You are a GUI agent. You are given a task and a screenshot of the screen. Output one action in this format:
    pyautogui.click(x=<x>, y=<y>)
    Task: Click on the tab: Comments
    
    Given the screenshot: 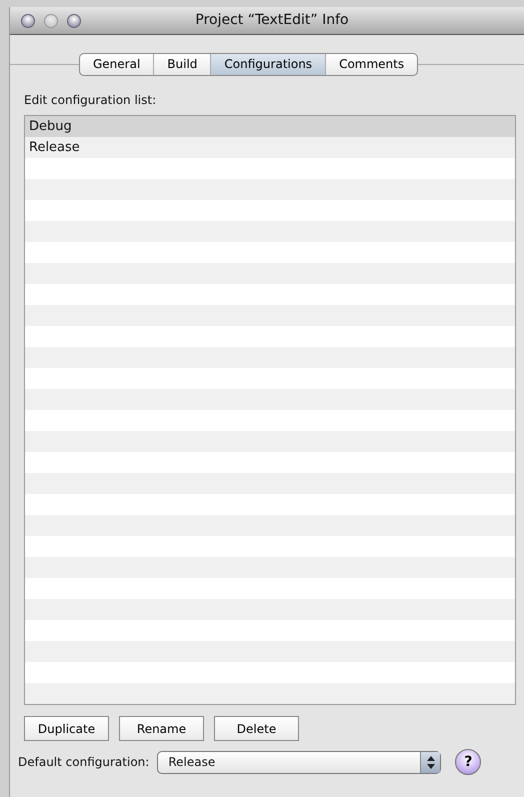 What is the action you would take?
    pyautogui.click(x=372, y=64)
    